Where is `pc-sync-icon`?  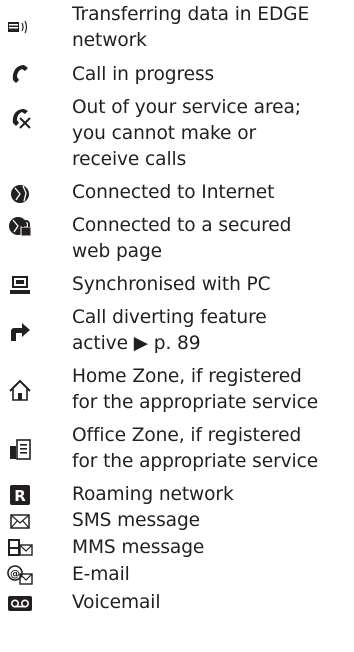 pc-sync-icon is located at coordinates (20, 285).